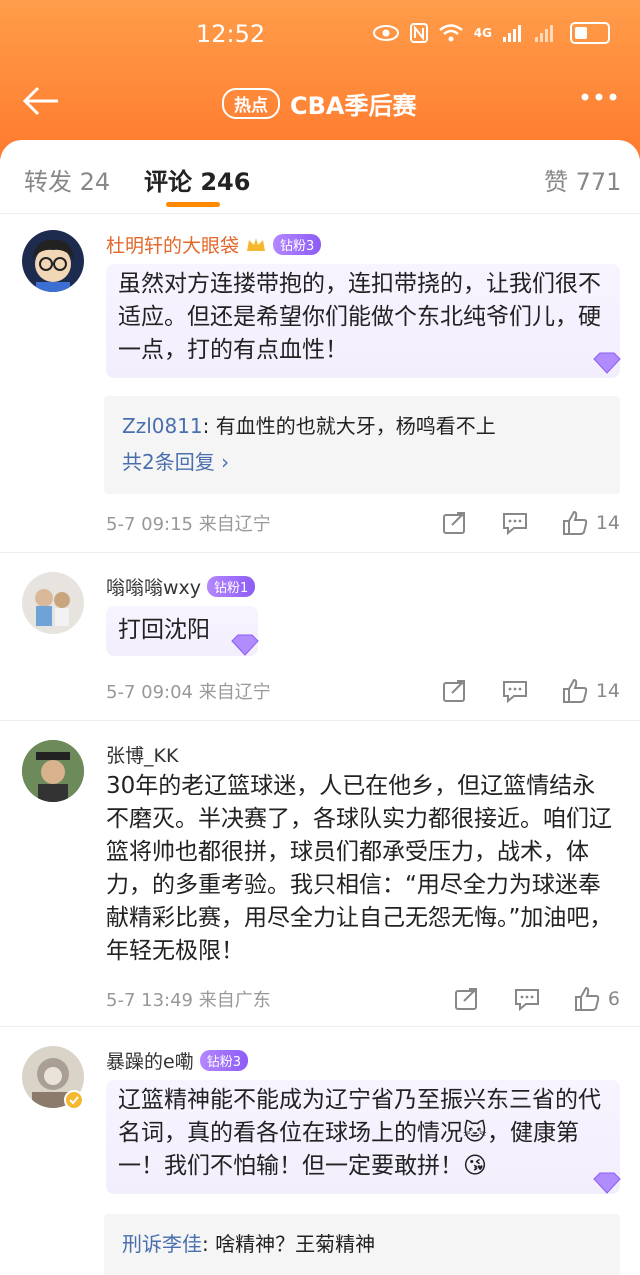 The image size is (640, 1275). Describe the element at coordinates (451, 33) in the screenshot. I see `wifi-icon` at that location.